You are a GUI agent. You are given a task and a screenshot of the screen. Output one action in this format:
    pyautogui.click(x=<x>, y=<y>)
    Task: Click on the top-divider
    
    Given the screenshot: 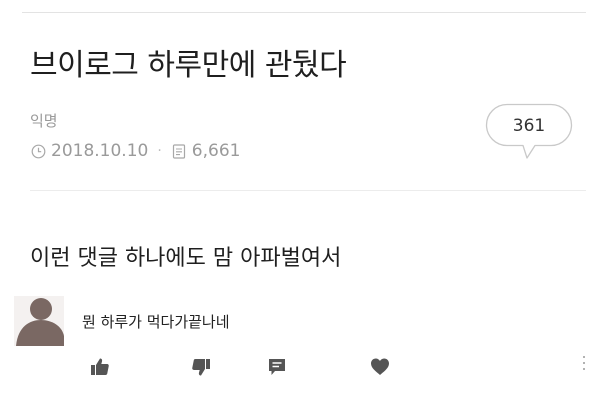 What is the action you would take?
    pyautogui.click(x=304, y=12)
    